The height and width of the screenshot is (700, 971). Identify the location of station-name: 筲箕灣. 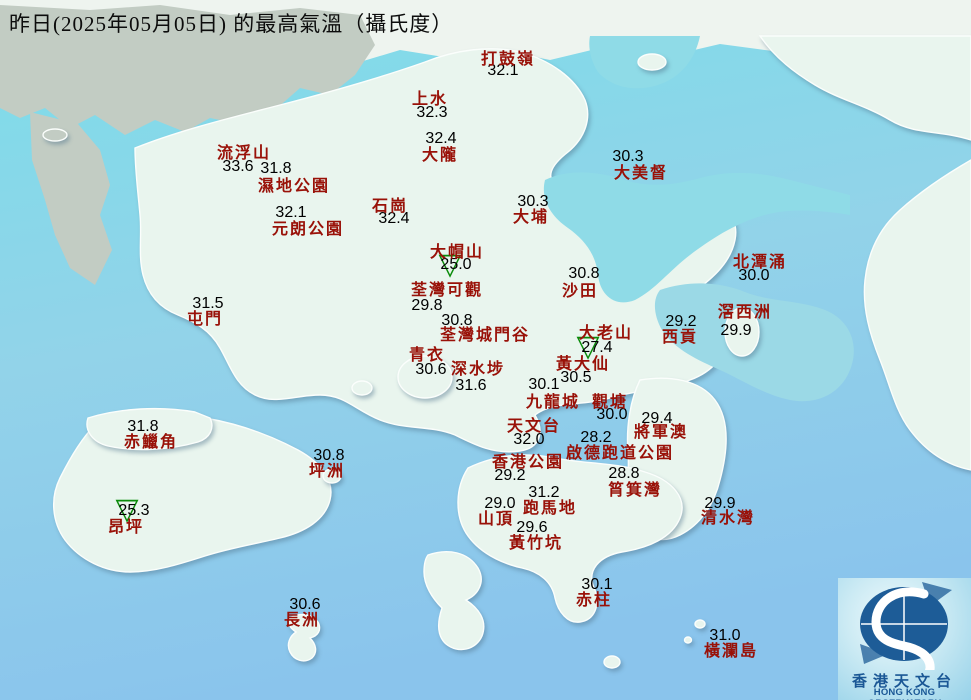
(635, 490).